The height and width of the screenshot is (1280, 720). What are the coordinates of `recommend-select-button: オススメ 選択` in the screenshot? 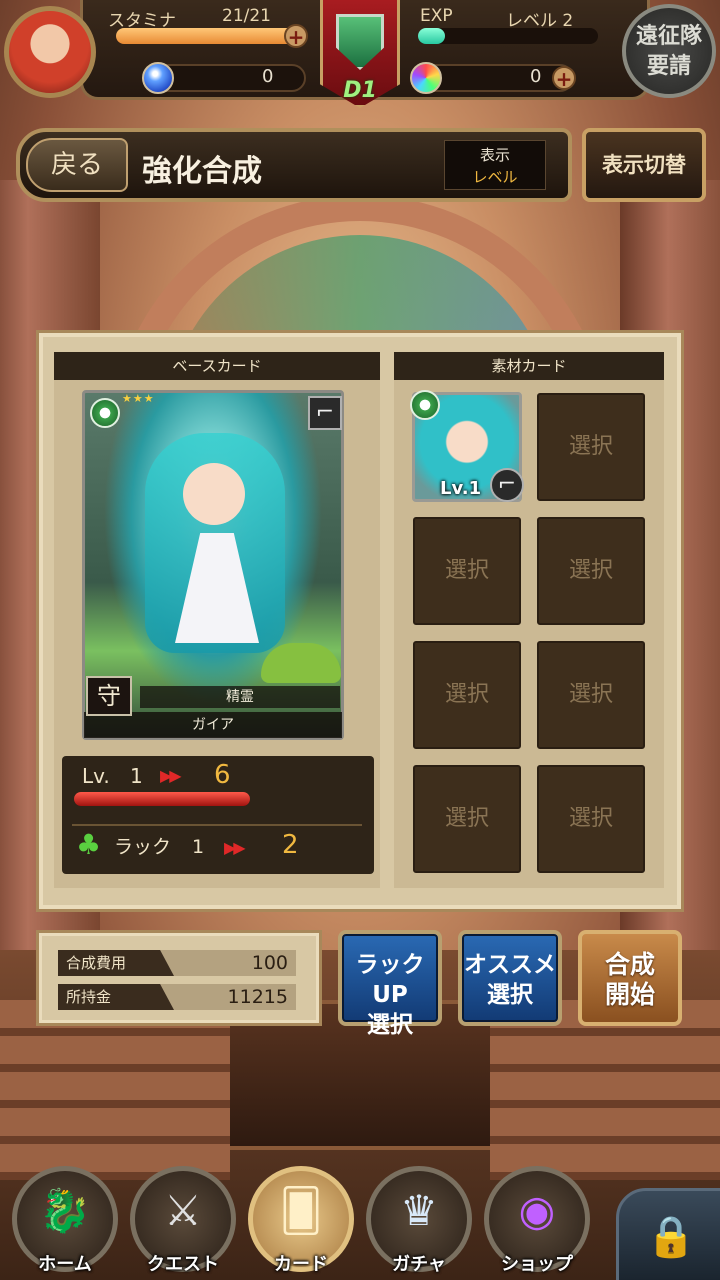 It's located at (510, 978).